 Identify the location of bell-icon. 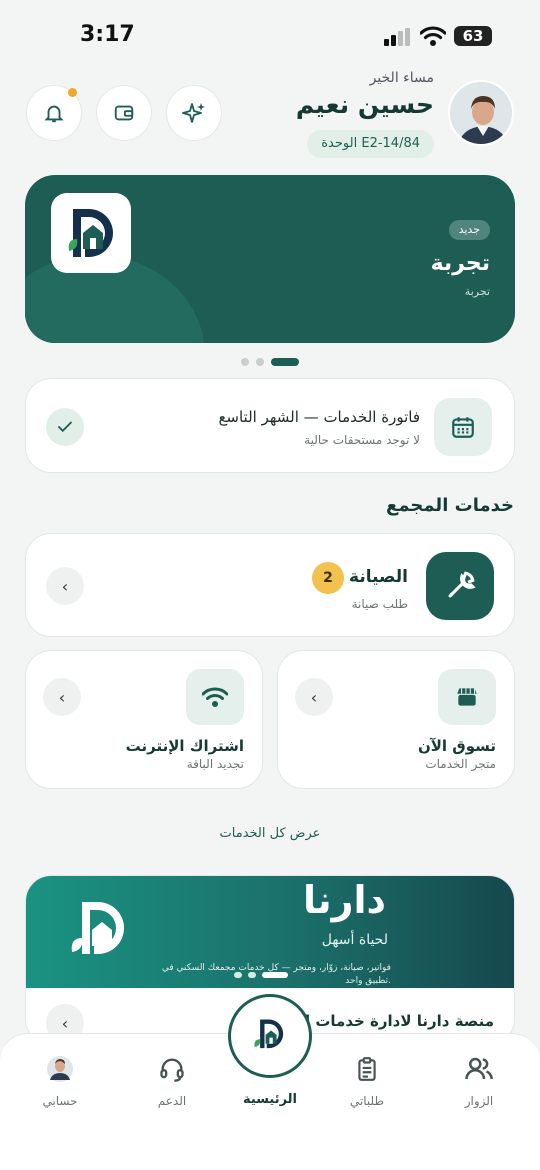
(54, 114).